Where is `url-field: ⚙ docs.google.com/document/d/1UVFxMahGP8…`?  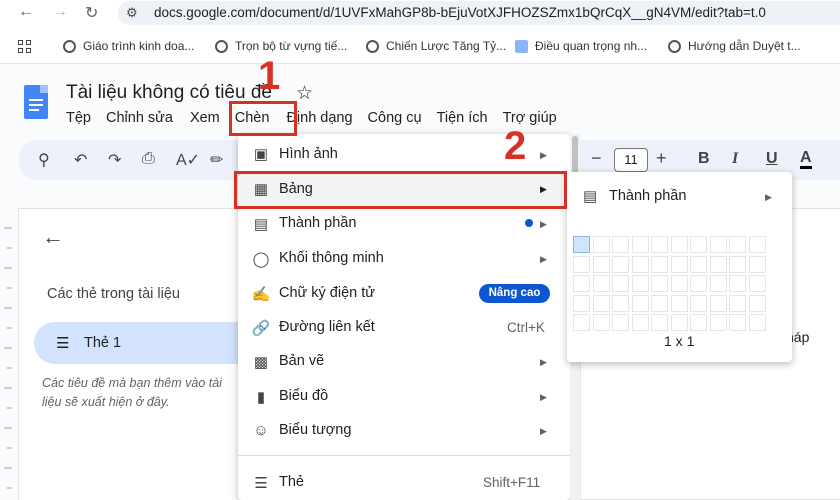 url-field: ⚙ docs.google.com/document/d/1UVFxMahGP8… is located at coordinates (479, 13).